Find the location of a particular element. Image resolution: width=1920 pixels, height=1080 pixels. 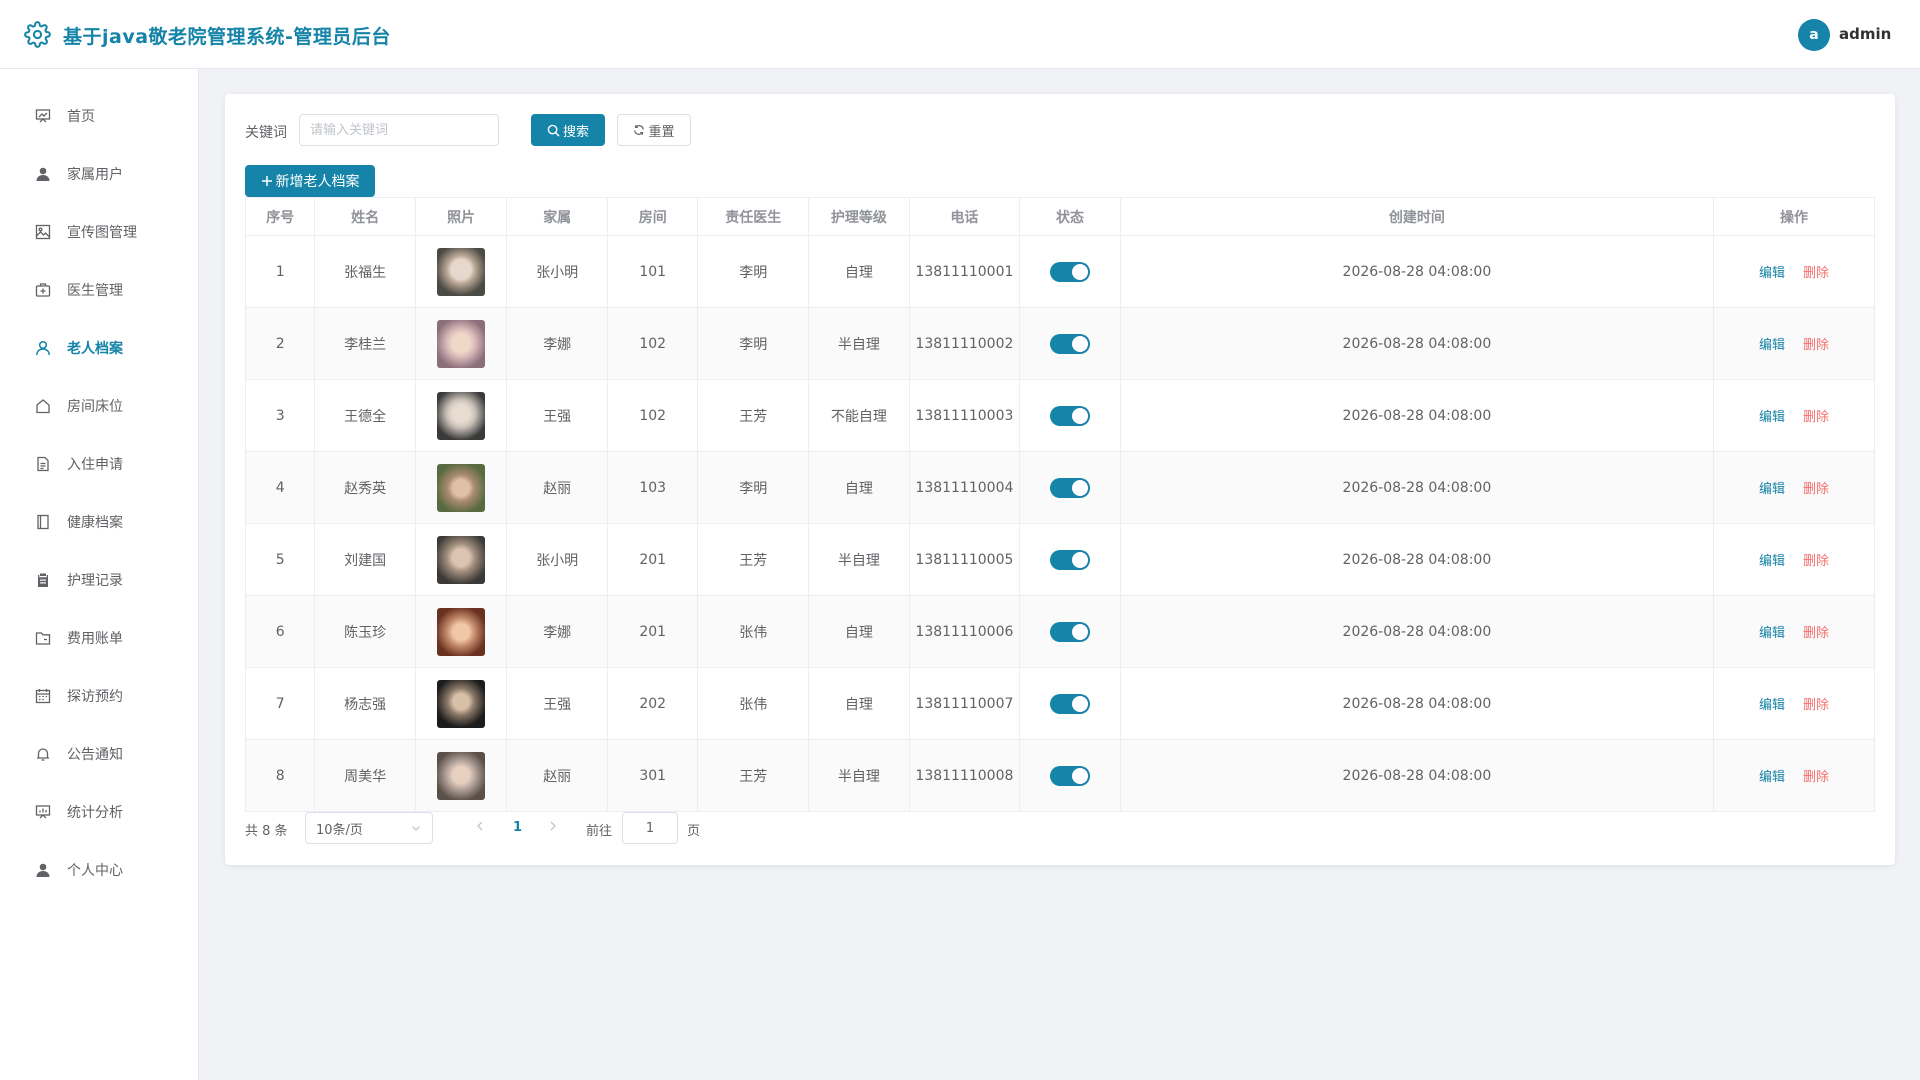

keyword-input is located at coordinates (399, 130).